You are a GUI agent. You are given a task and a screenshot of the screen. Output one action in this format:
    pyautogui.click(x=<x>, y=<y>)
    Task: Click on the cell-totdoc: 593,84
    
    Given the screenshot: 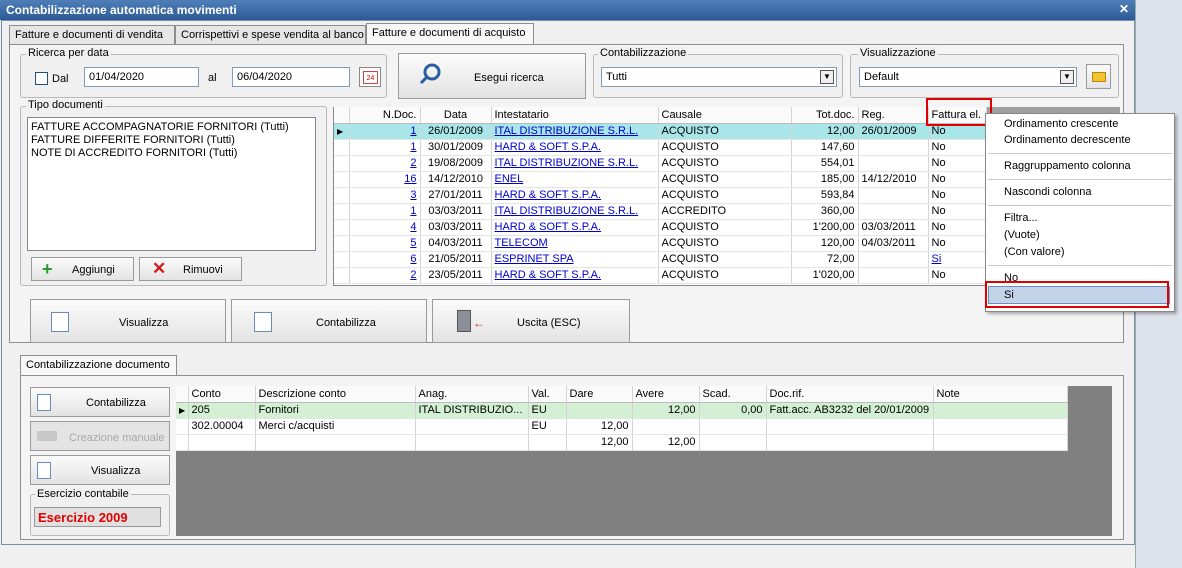 What is the action you would take?
    pyautogui.click(x=825, y=195)
    